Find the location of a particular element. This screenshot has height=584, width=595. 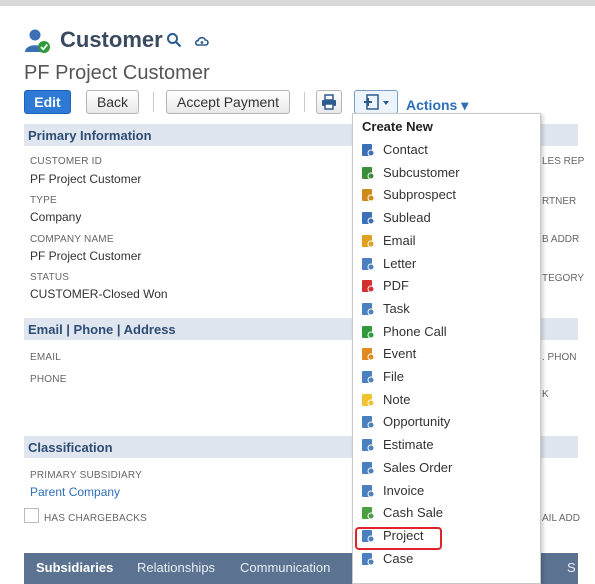

tab-communication: Communication is located at coordinates (285, 567).